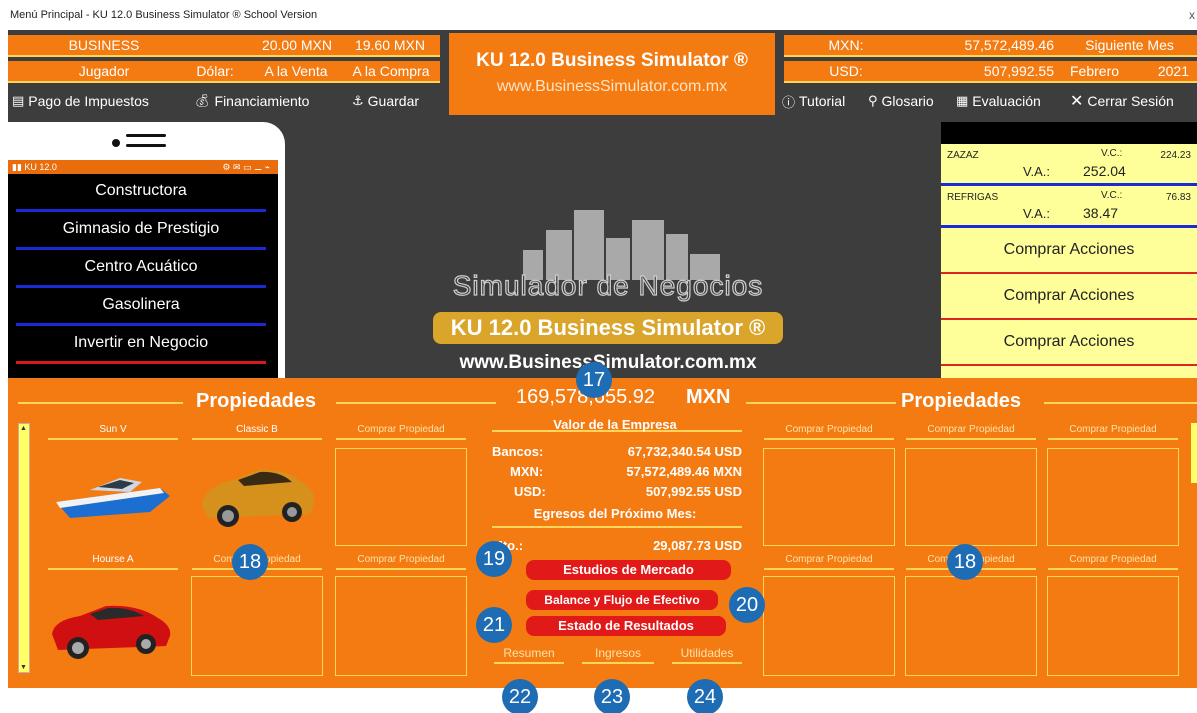  What do you see at coordinates (961, 401) in the screenshot?
I see `properties-title-right: Propiedades` at bounding box center [961, 401].